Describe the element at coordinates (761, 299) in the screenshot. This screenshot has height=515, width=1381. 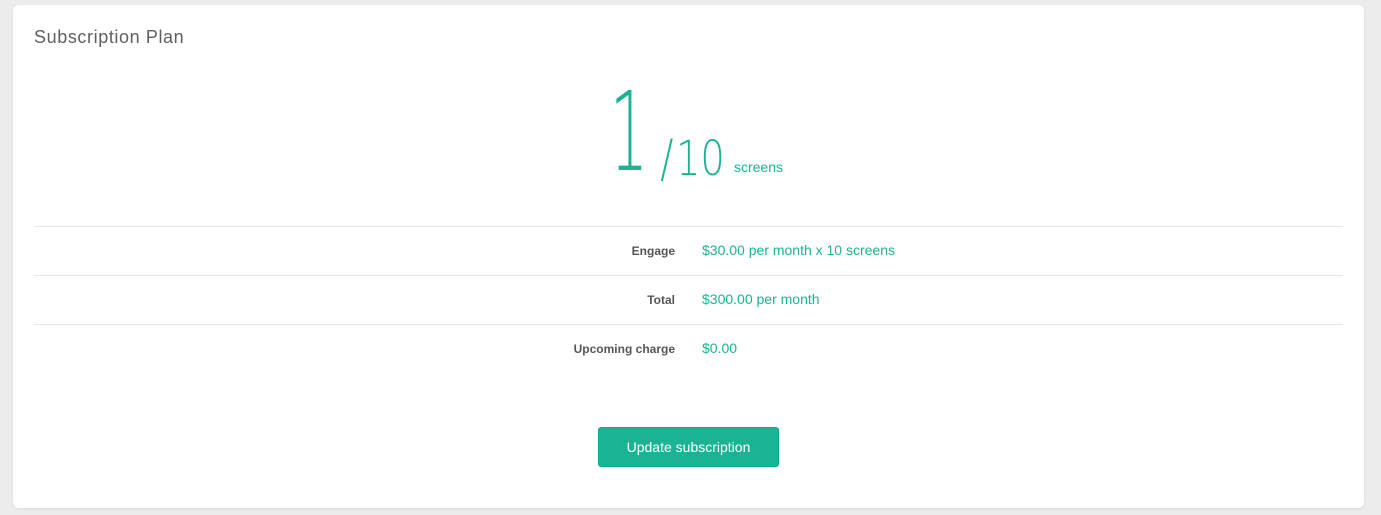
I see `plan-row-value: $300.00 per month` at that location.